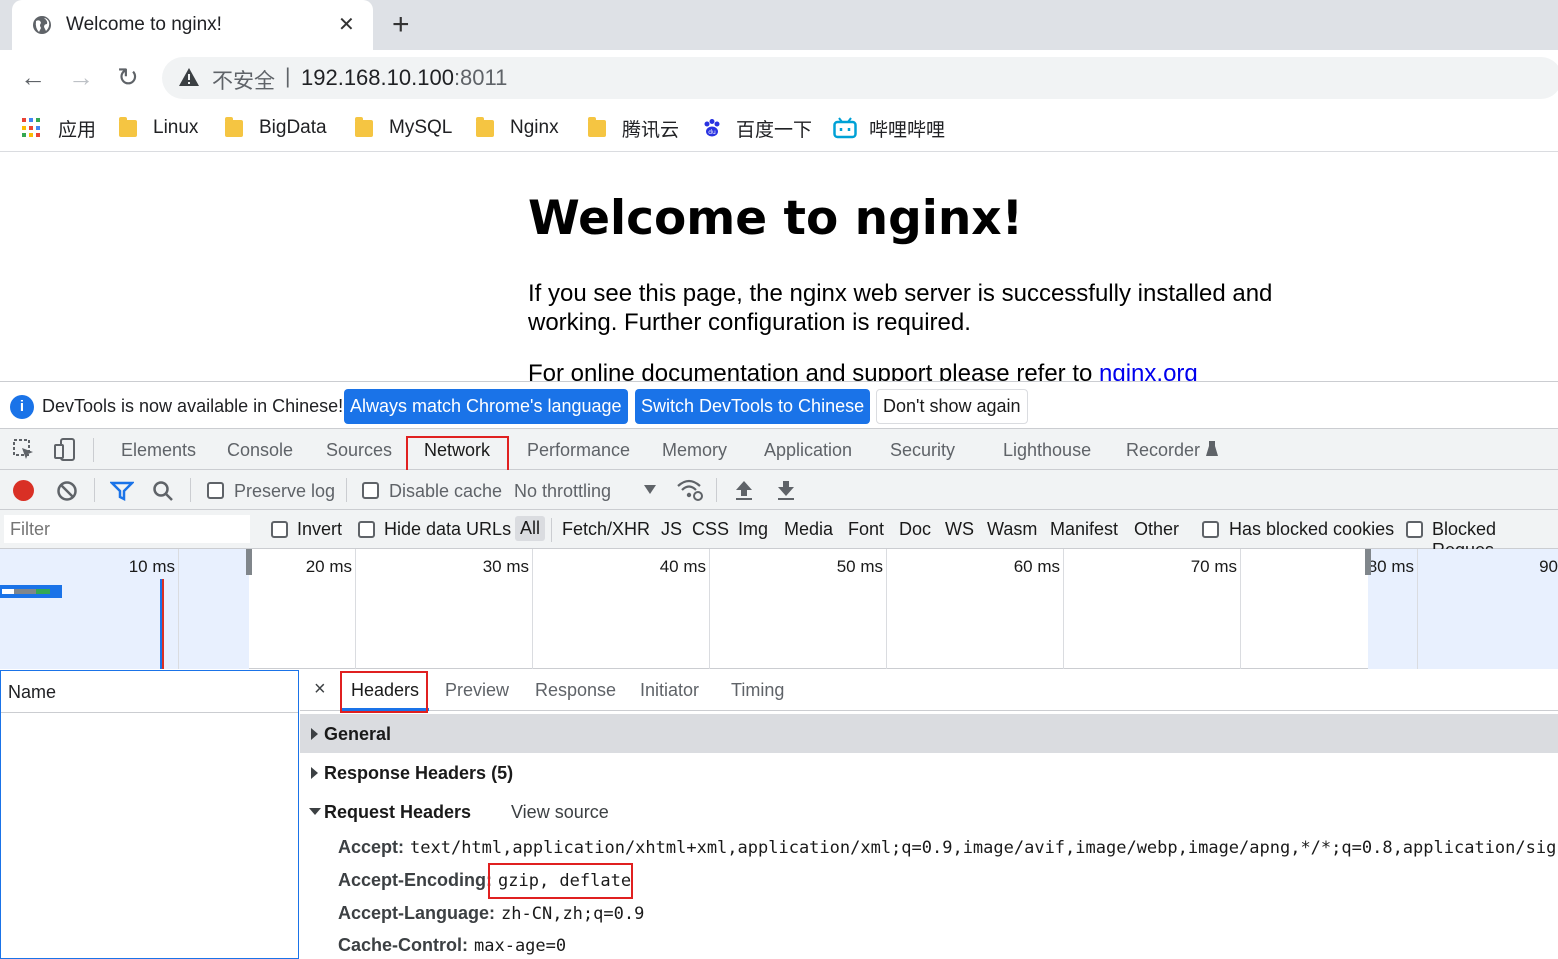 The image size is (1558, 959). What do you see at coordinates (320, 689) in the screenshot?
I see `close-details-icon: ×` at bounding box center [320, 689].